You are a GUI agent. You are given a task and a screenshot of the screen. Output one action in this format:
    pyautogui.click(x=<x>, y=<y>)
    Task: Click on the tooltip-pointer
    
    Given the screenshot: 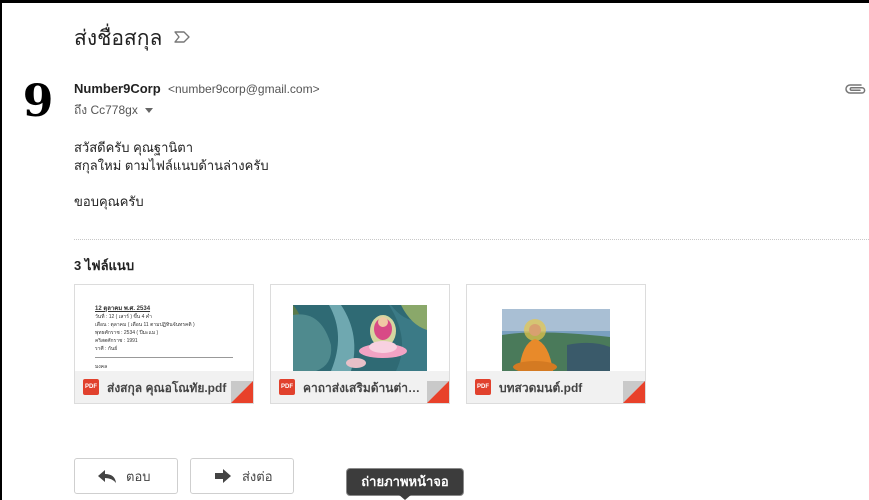 What is the action you would take?
    pyautogui.click(x=405, y=497)
    